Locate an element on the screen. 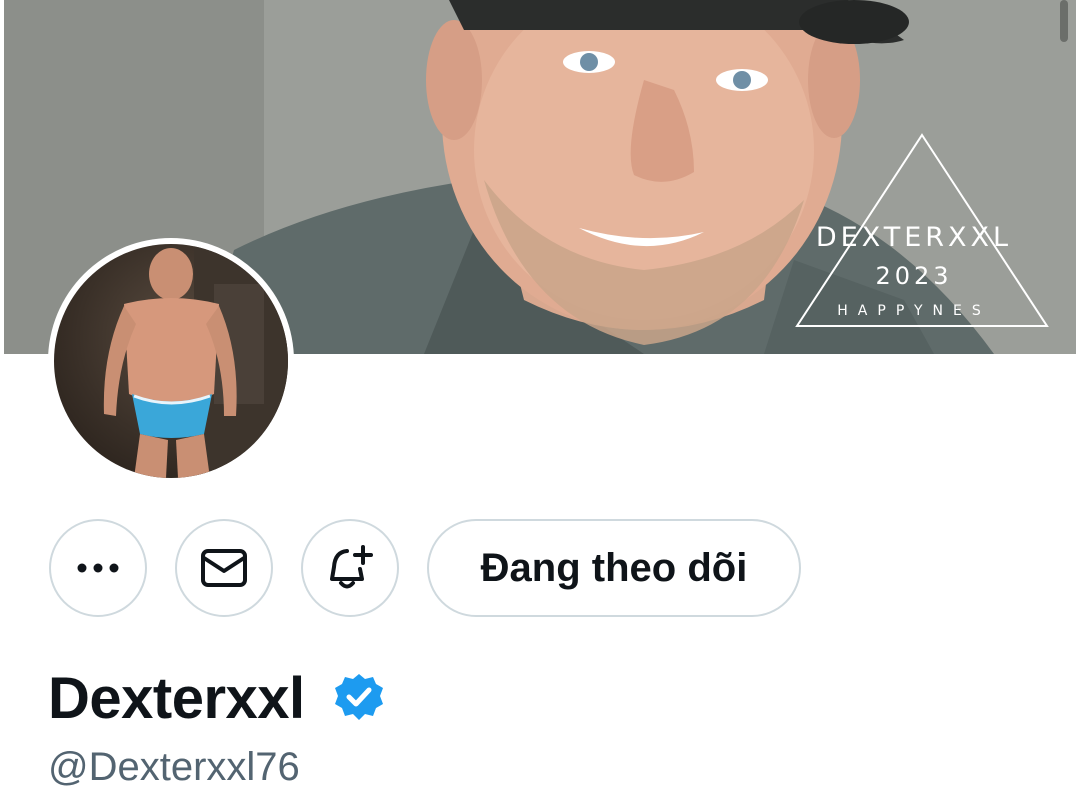 The image size is (1080, 787). banner-watermark-subtitle: HAPPYNES is located at coordinates (914, 311).